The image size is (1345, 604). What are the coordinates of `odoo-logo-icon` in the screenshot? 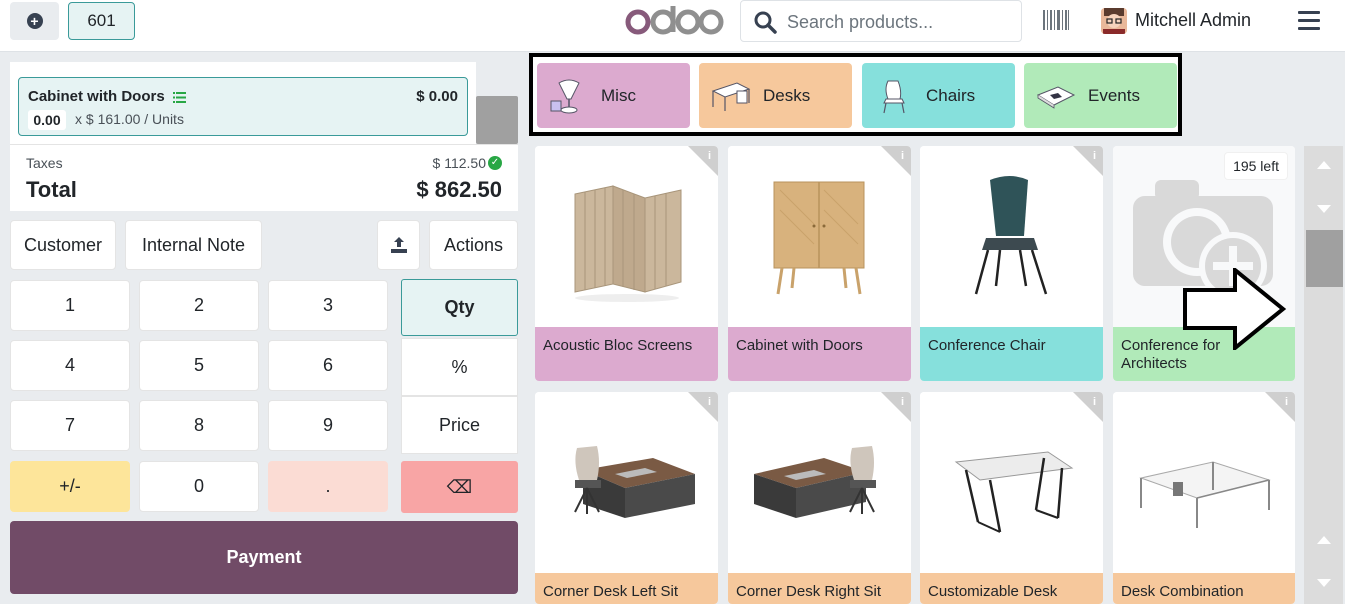 It's located at (674, 20).